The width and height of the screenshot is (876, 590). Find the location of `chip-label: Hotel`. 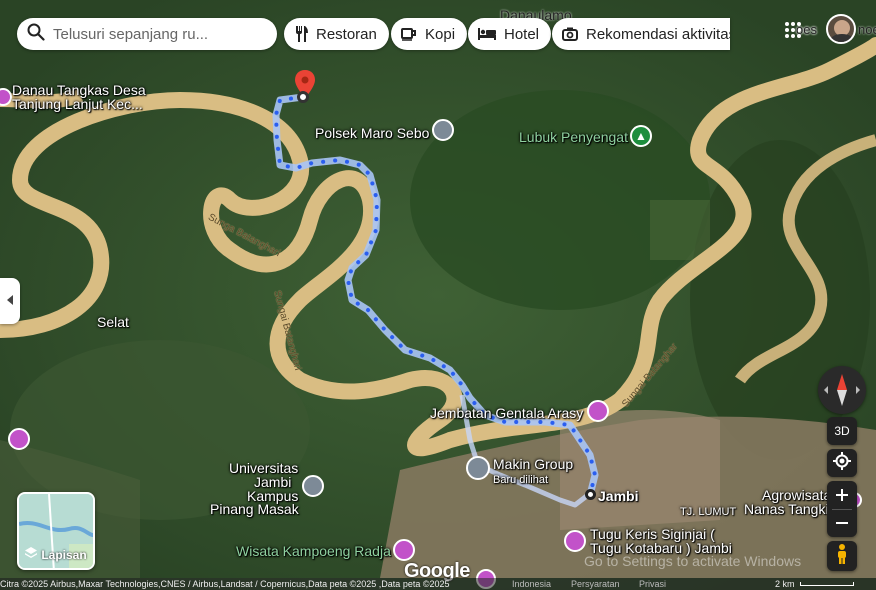

chip-label: Hotel is located at coordinates (522, 34).